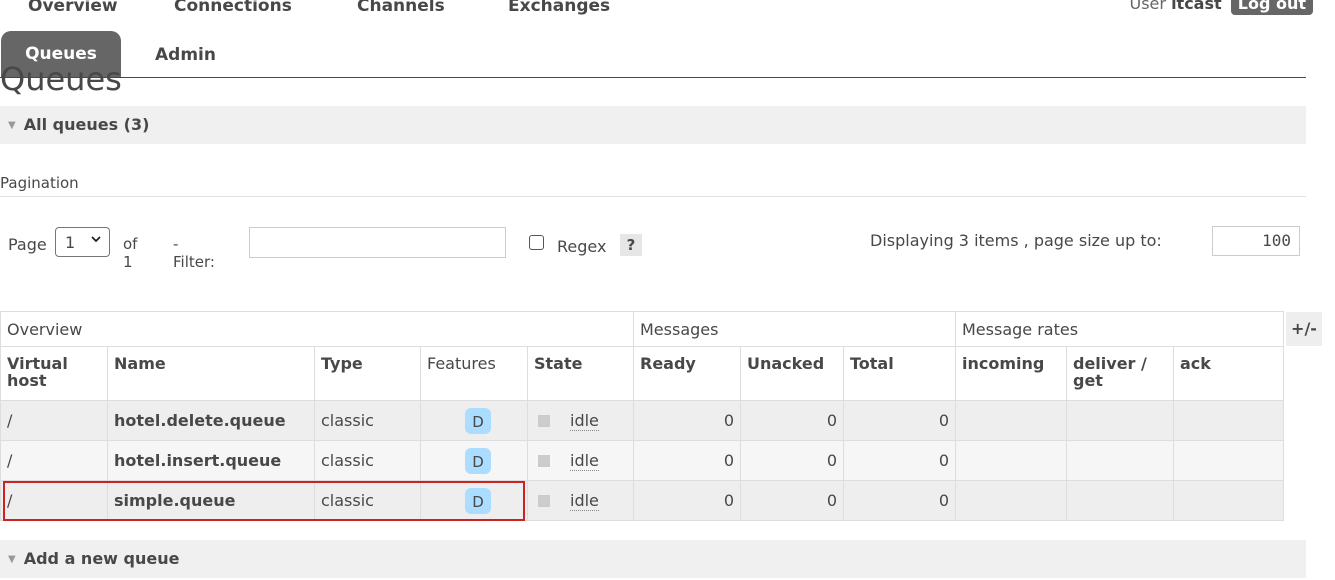 The image size is (1335, 580). I want to click on page-select-value: 1, so click(70, 242).